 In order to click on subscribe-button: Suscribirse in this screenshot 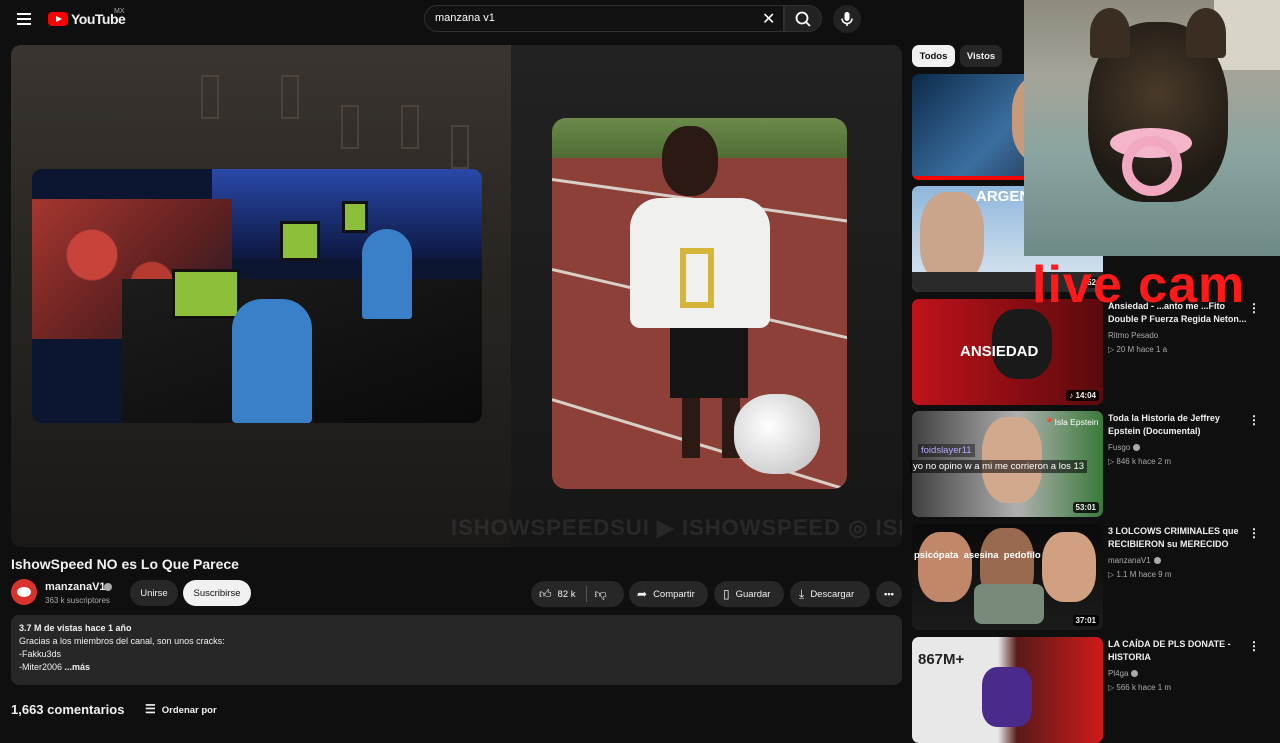, I will do `click(217, 593)`.